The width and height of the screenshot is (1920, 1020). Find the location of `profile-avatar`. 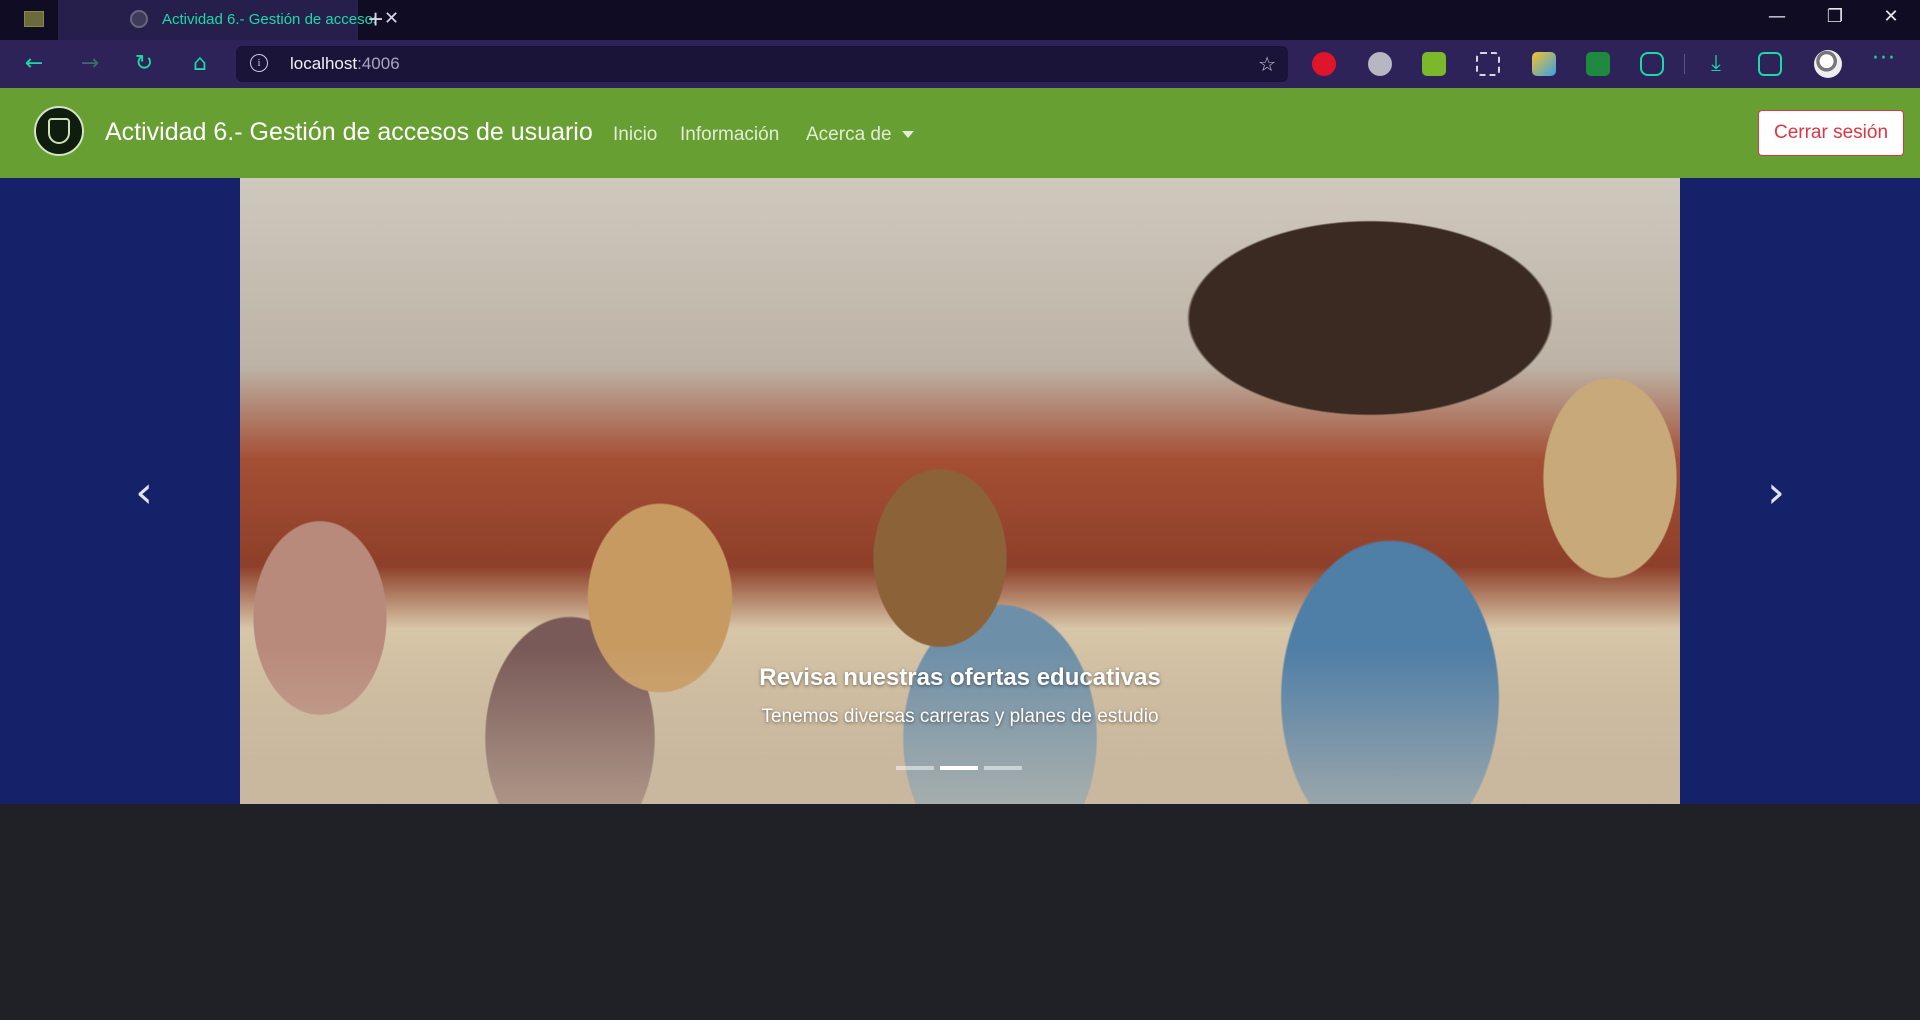

profile-avatar is located at coordinates (1828, 64).